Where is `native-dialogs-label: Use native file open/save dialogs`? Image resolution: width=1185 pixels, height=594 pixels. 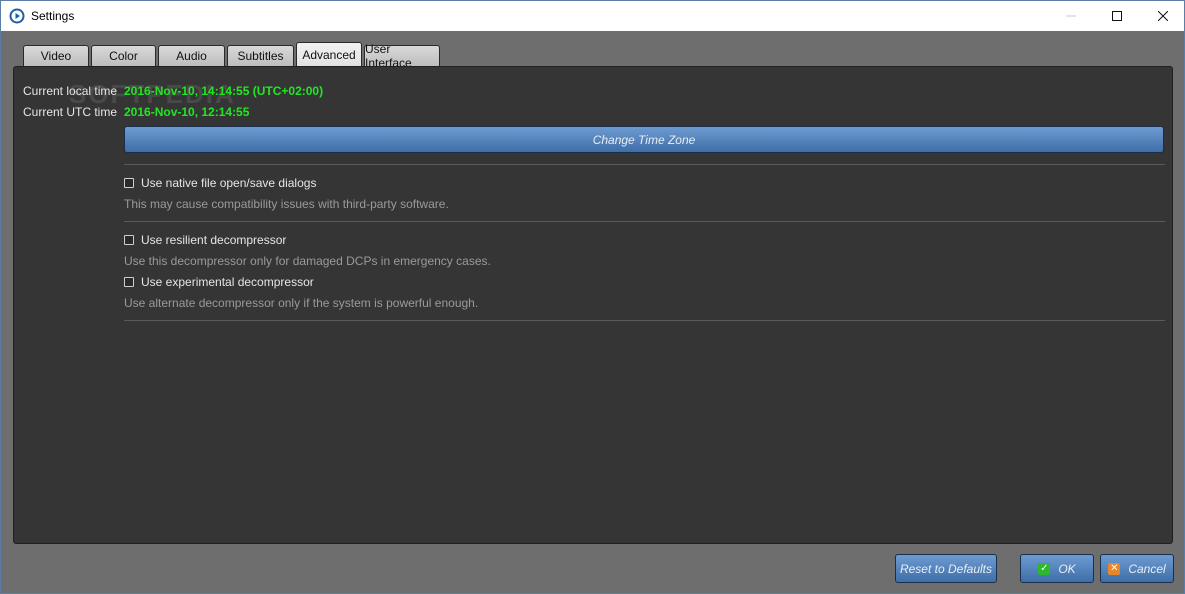
native-dialogs-label: Use native file open/save dialogs is located at coordinates (228, 183).